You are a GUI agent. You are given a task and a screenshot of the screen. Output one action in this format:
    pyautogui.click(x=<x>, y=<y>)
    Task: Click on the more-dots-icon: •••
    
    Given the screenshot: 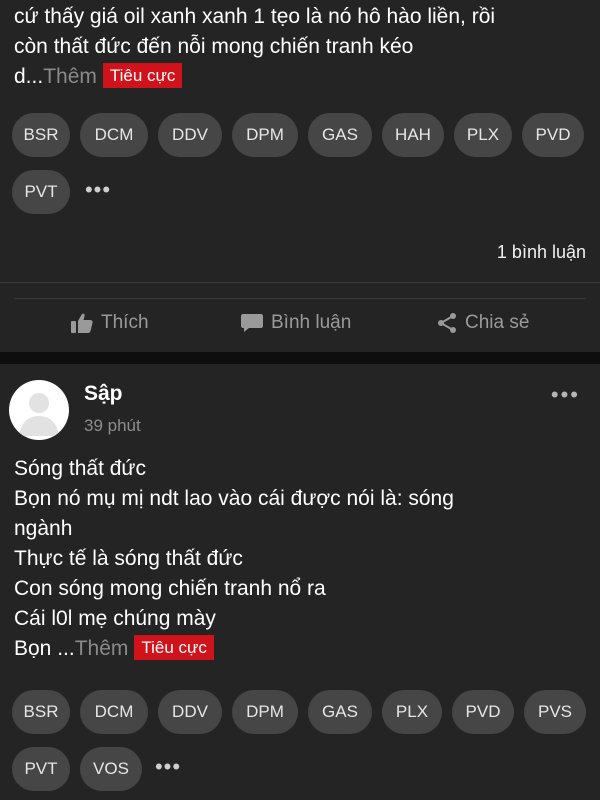 What is the action you would take?
    pyautogui.click(x=565, y=395)
    